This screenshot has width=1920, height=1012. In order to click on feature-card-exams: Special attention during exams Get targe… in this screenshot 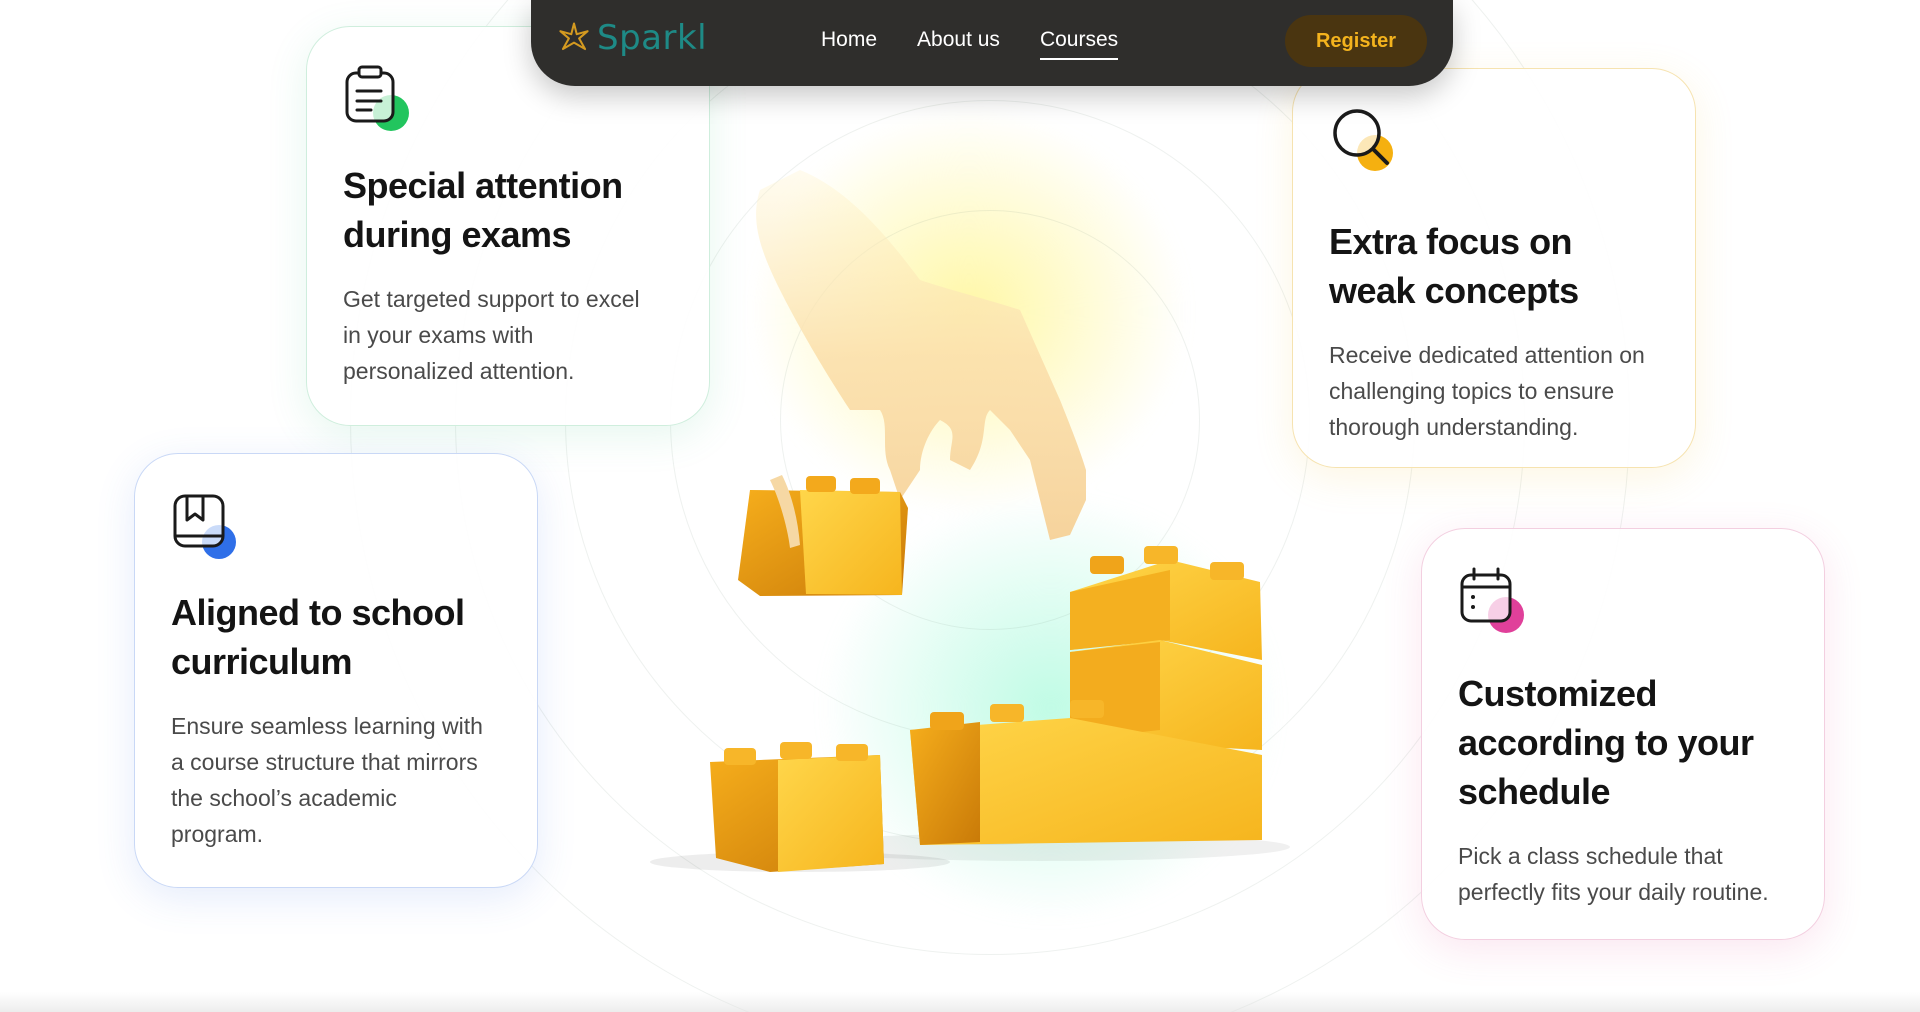, I will do `click(508, 226)`.